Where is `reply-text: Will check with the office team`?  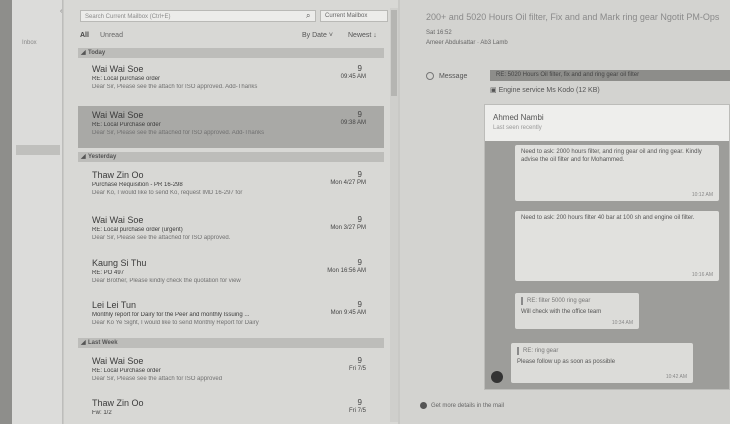
reply-text: Will check with the office team is located at coordinates (561, 312).